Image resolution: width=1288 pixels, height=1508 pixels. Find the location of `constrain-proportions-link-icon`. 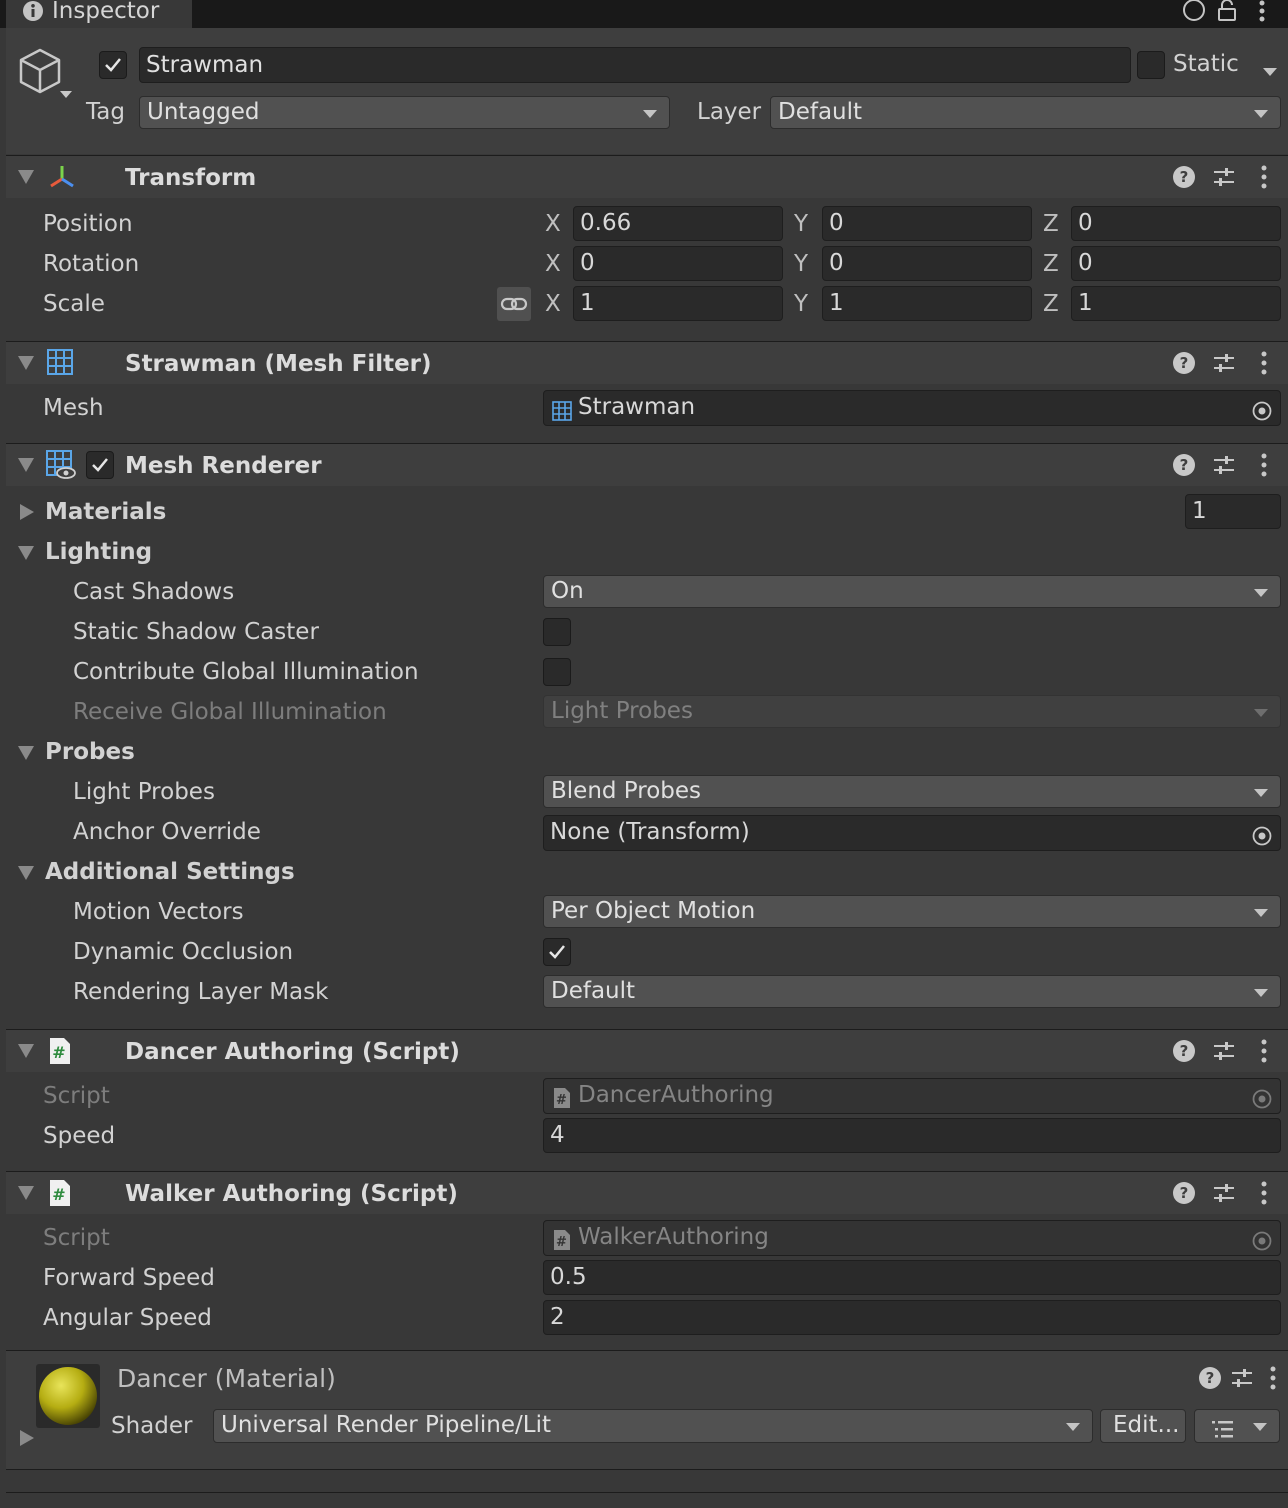

constrain-proportions-link-icon is located at coordinates (514, 304).